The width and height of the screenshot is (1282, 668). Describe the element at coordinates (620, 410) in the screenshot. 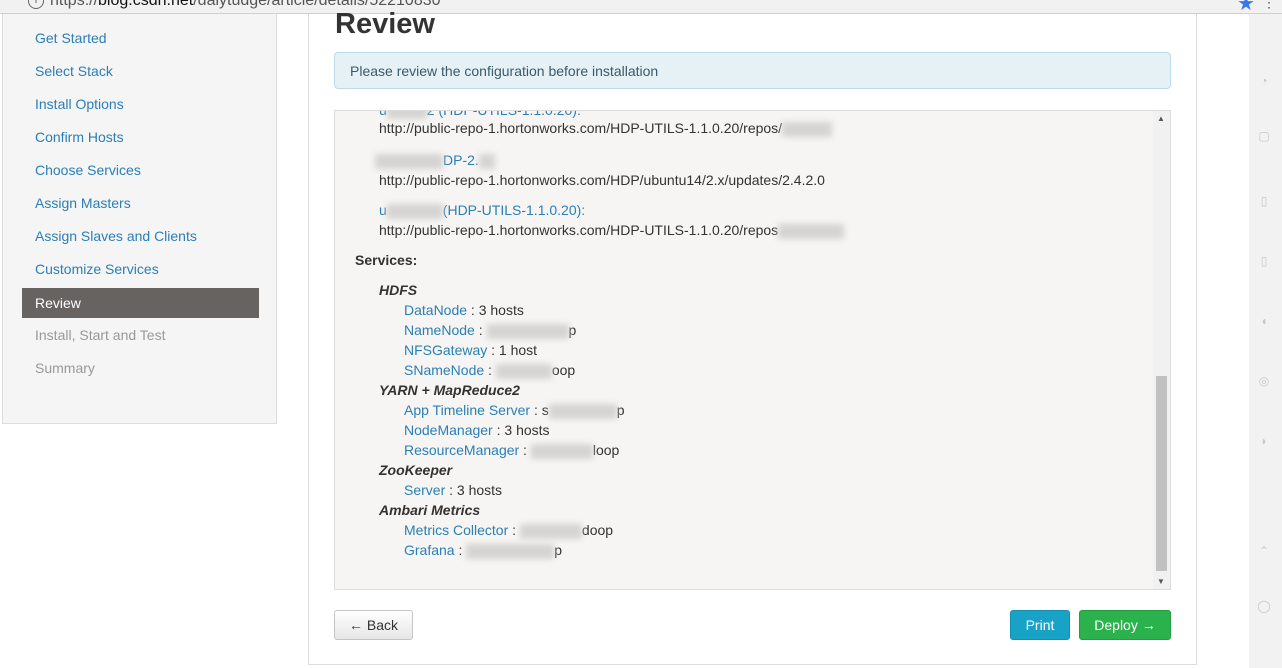

I see `component-value-suffix: p` at that location.